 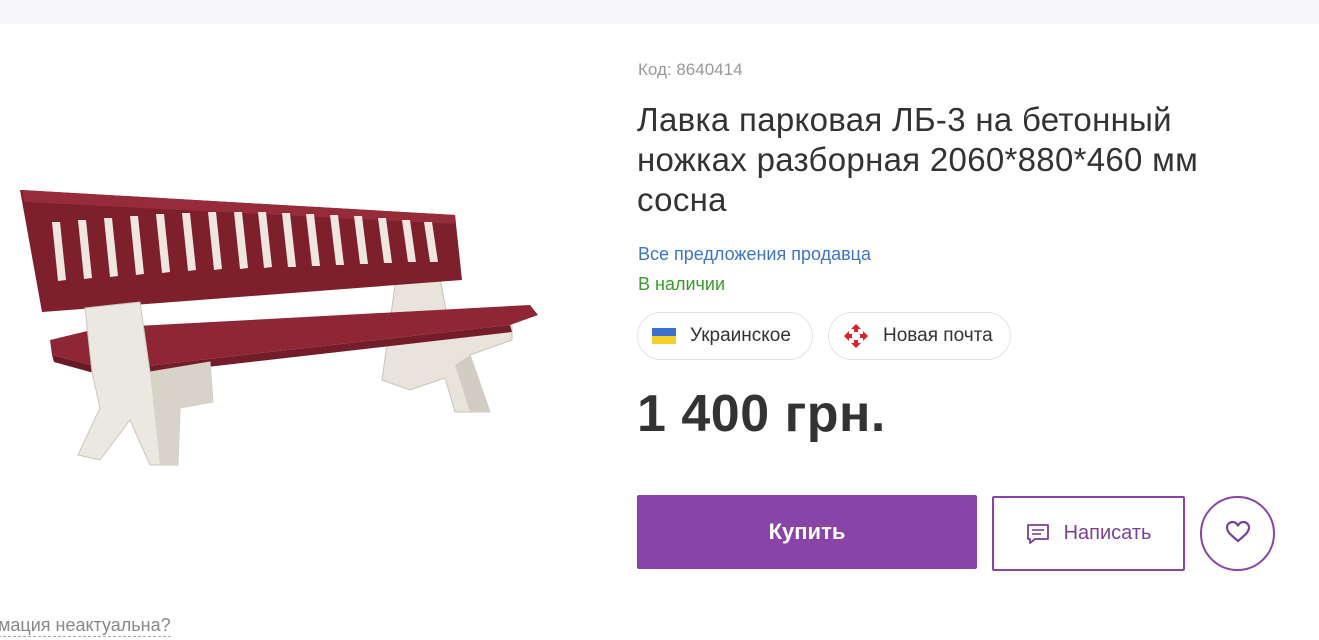 I want to click on write-message-button: Написать, so click(x=1088, y=533).